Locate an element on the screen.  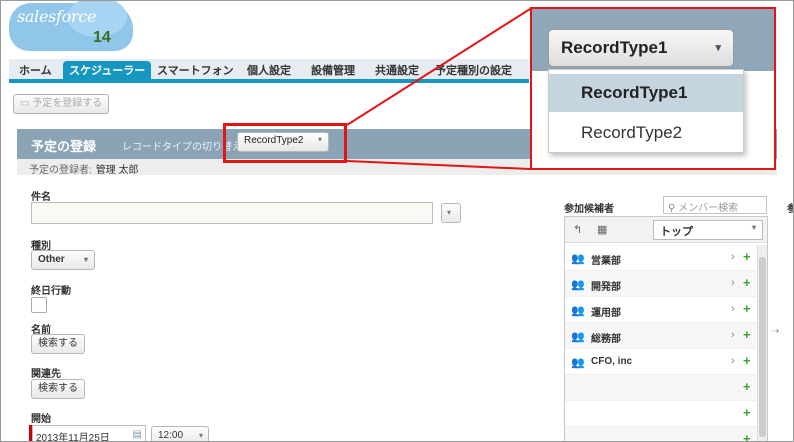
zoomed-recordtype-select: RecordType1 ▾ is located at coordinates (641, 48).